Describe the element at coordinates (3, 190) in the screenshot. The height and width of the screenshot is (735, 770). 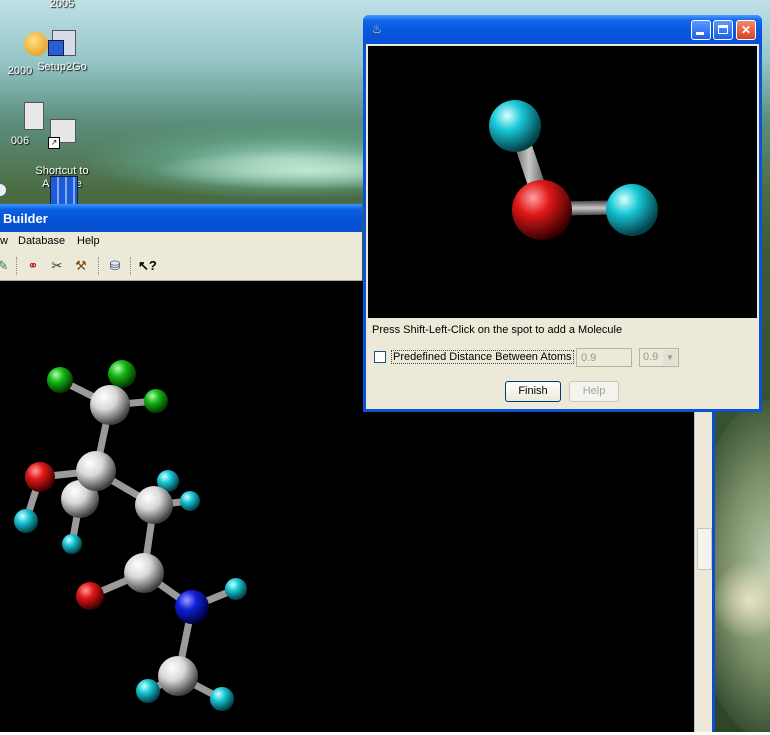
I see `desktop-icon-partial-left` at that location.